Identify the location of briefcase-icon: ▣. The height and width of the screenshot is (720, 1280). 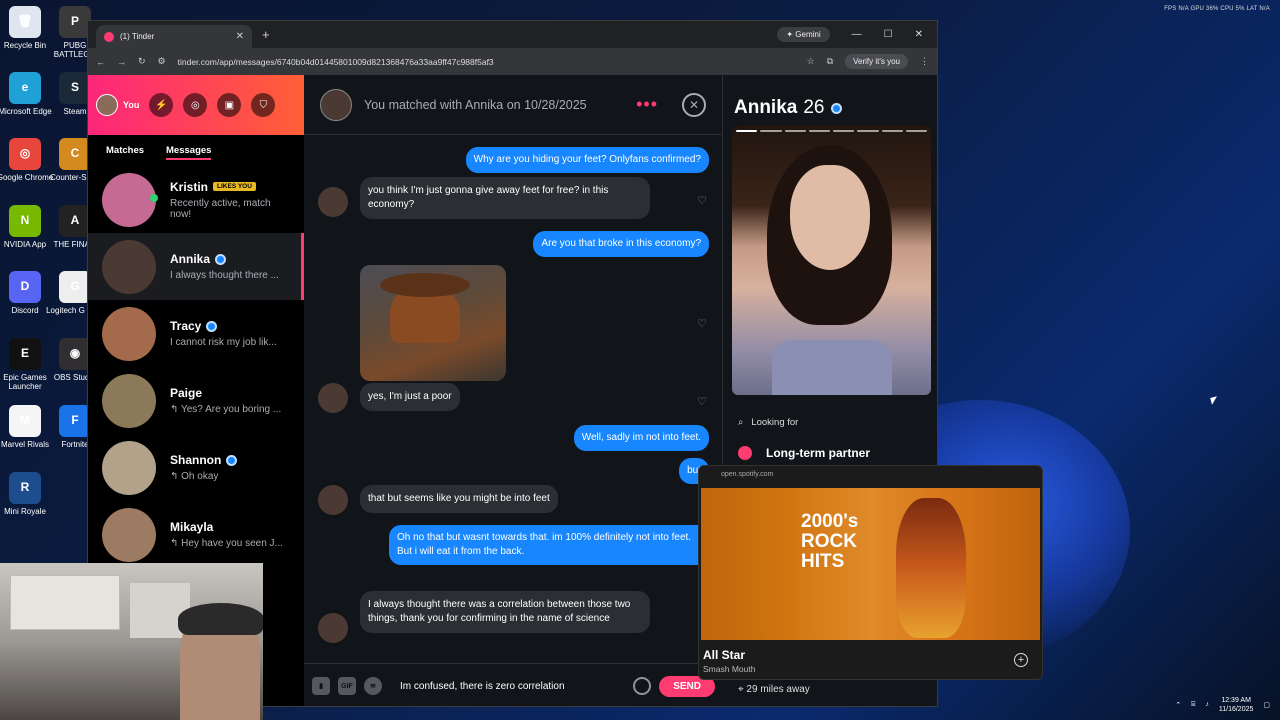
(229, 105).